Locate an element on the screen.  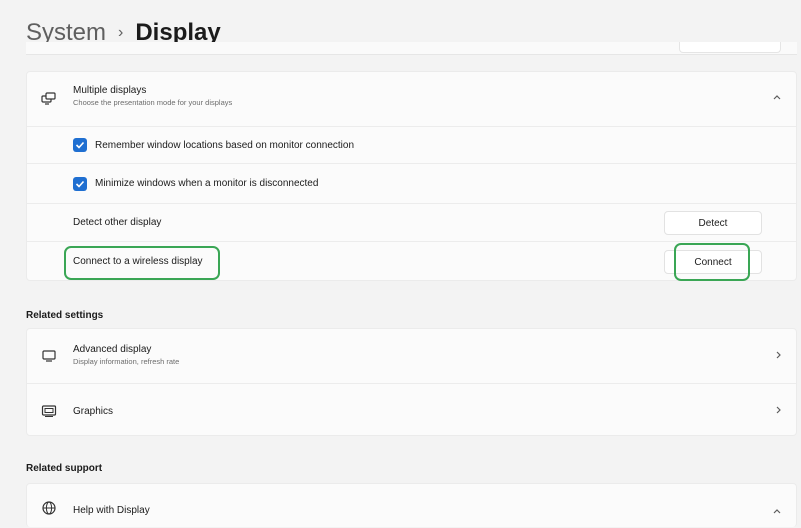
detect-button: Detect is located at coordinates (713, 223).